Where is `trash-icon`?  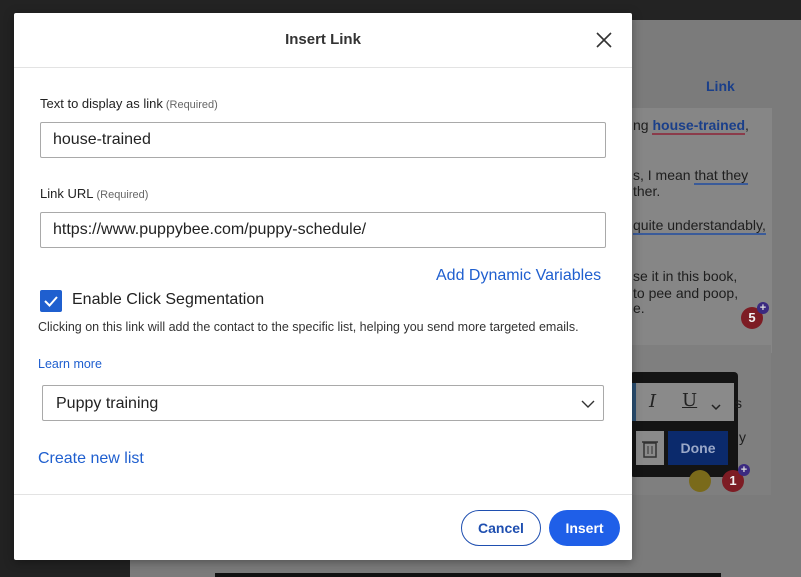
trash-icon is located at coordinates (650, 448).